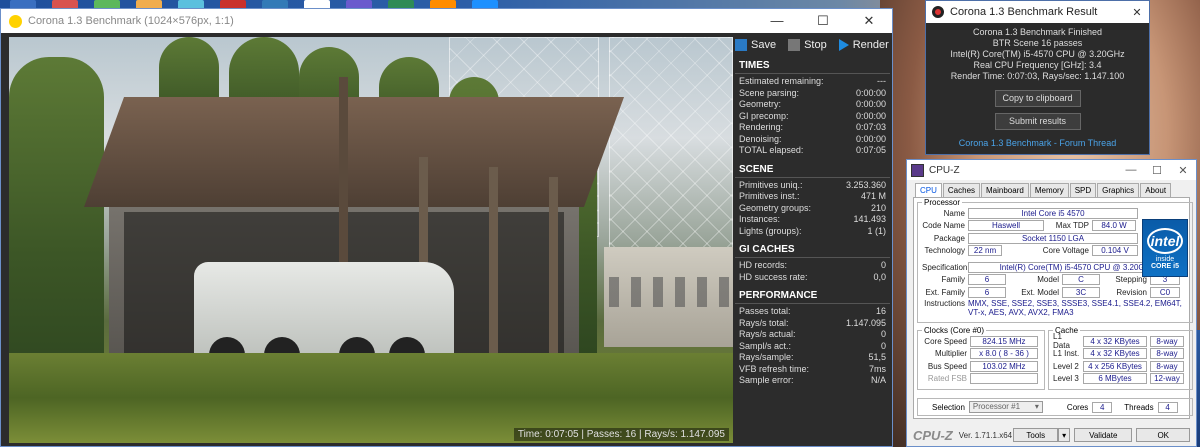 This screenshot has width=1200, height=447. What do you see at coordinates (1037, 98) in the screenshot?
I see `copy-to-clipboard-button: Copy to clipboard` at bounding box center [1037, 98].